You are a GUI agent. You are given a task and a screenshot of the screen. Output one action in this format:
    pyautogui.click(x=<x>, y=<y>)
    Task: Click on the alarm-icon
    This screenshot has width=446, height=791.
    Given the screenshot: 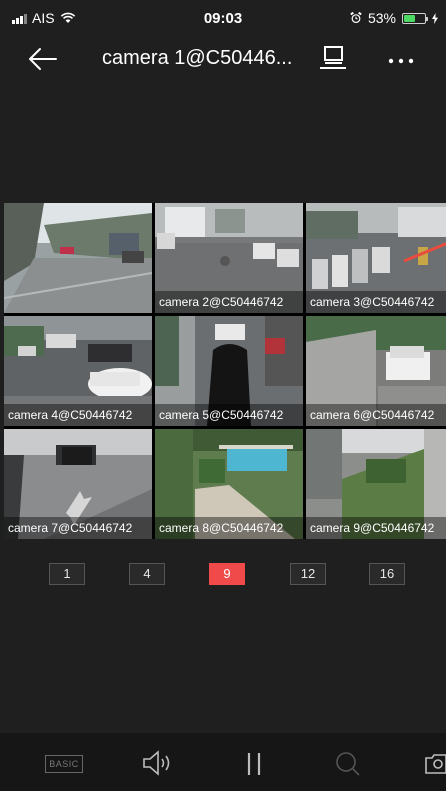 What is the action you would take?
    pyautogui.click(x=356, y=17)
    